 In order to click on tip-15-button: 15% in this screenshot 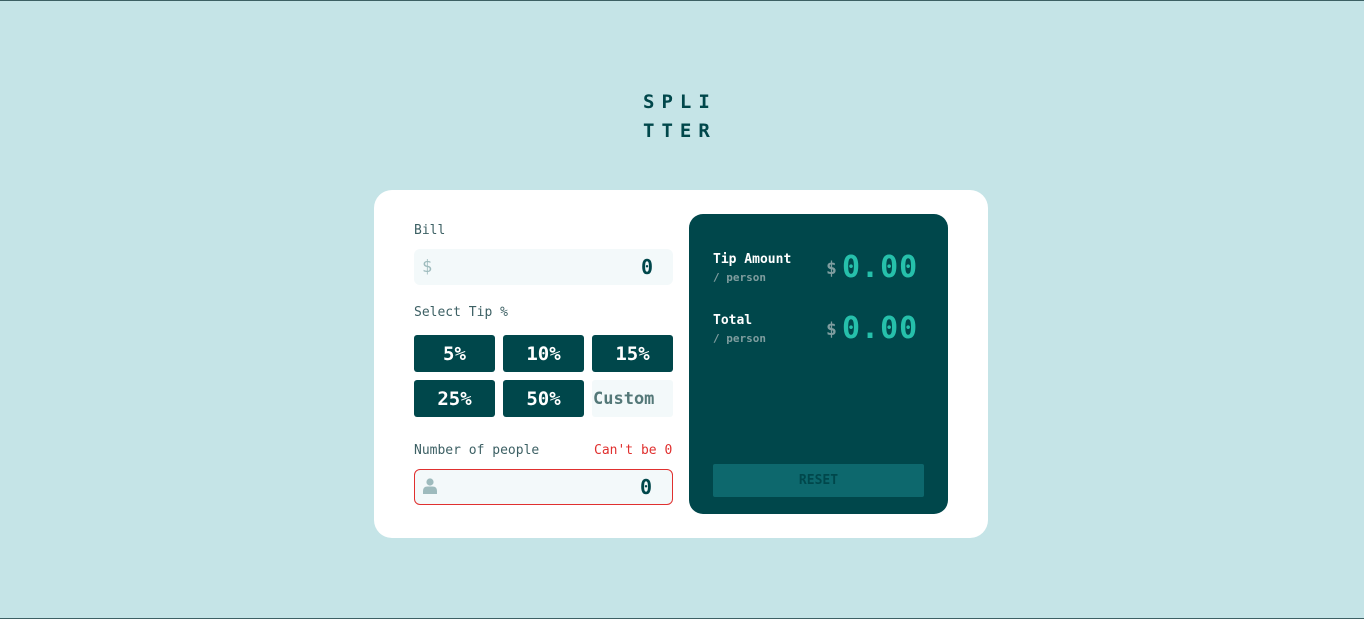, I will do `click(632, 353)`.